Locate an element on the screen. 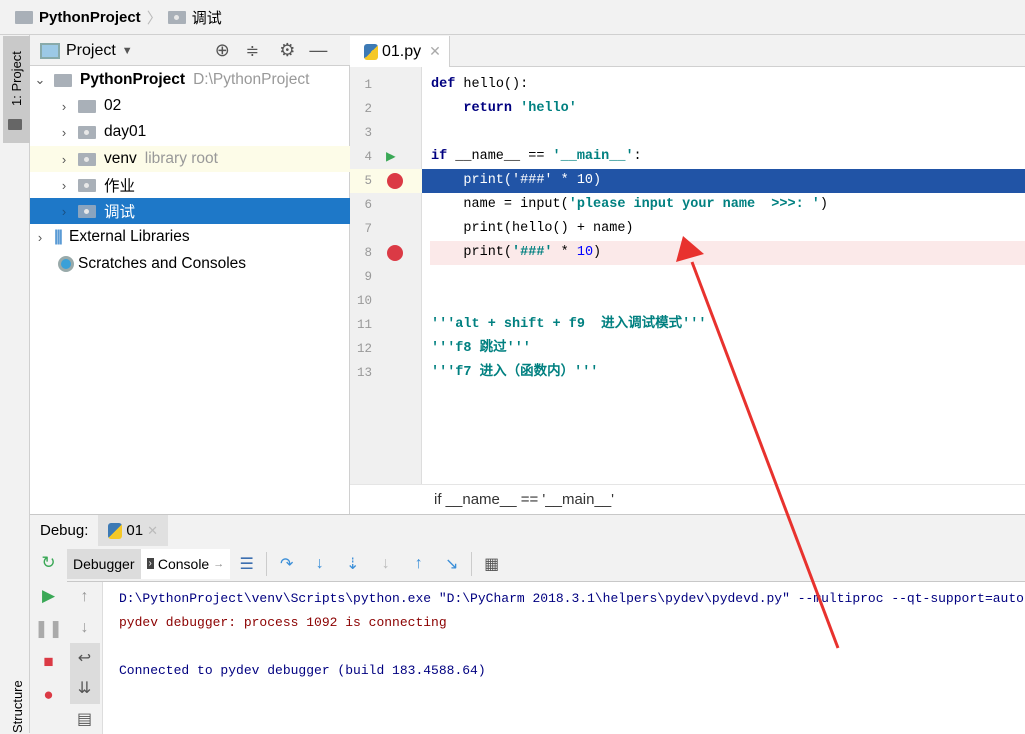  code-line: 9 is located at coordinates (687, 277).